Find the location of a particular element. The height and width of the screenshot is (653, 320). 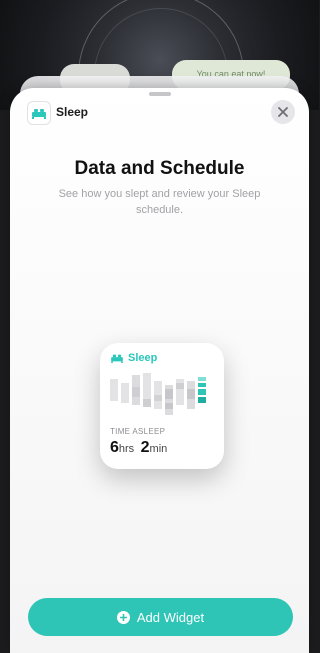

sleep-widget-preview: Sleep TIME ASLEEP 6hrs 2min is located at coordinates (162, 406).